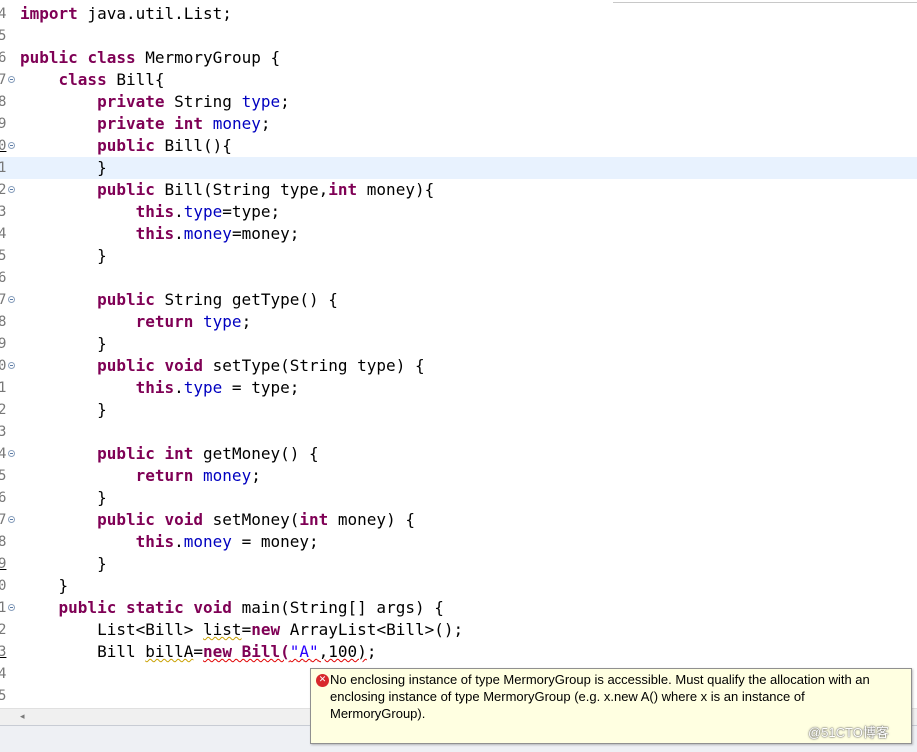  What do you see at coordinates (251, 519) in the screenshot?
I see `code-token: setMoney(` at bounding box center [251, 519].